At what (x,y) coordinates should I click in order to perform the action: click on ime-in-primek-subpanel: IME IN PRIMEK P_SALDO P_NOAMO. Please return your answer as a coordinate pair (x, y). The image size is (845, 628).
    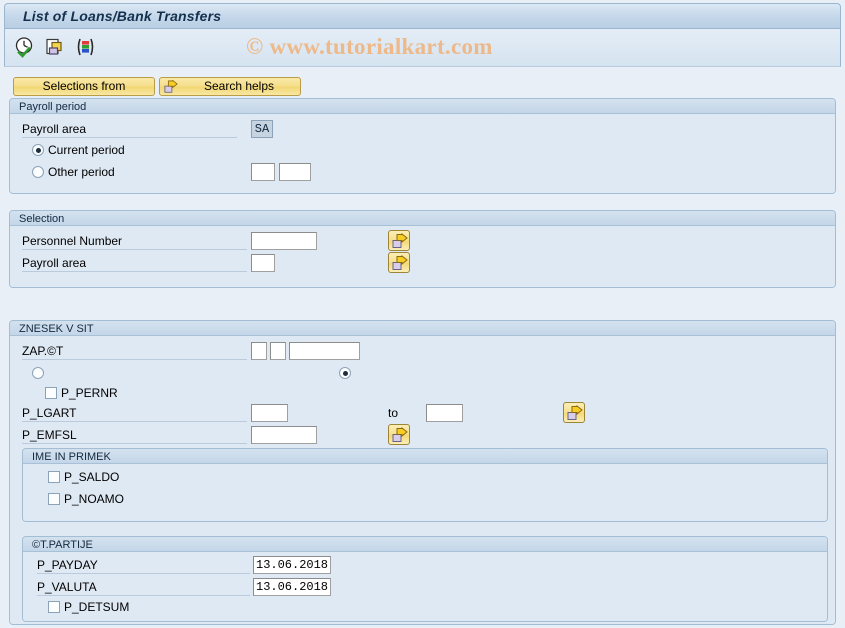
    Looking at the image, I should click on (425, 485).